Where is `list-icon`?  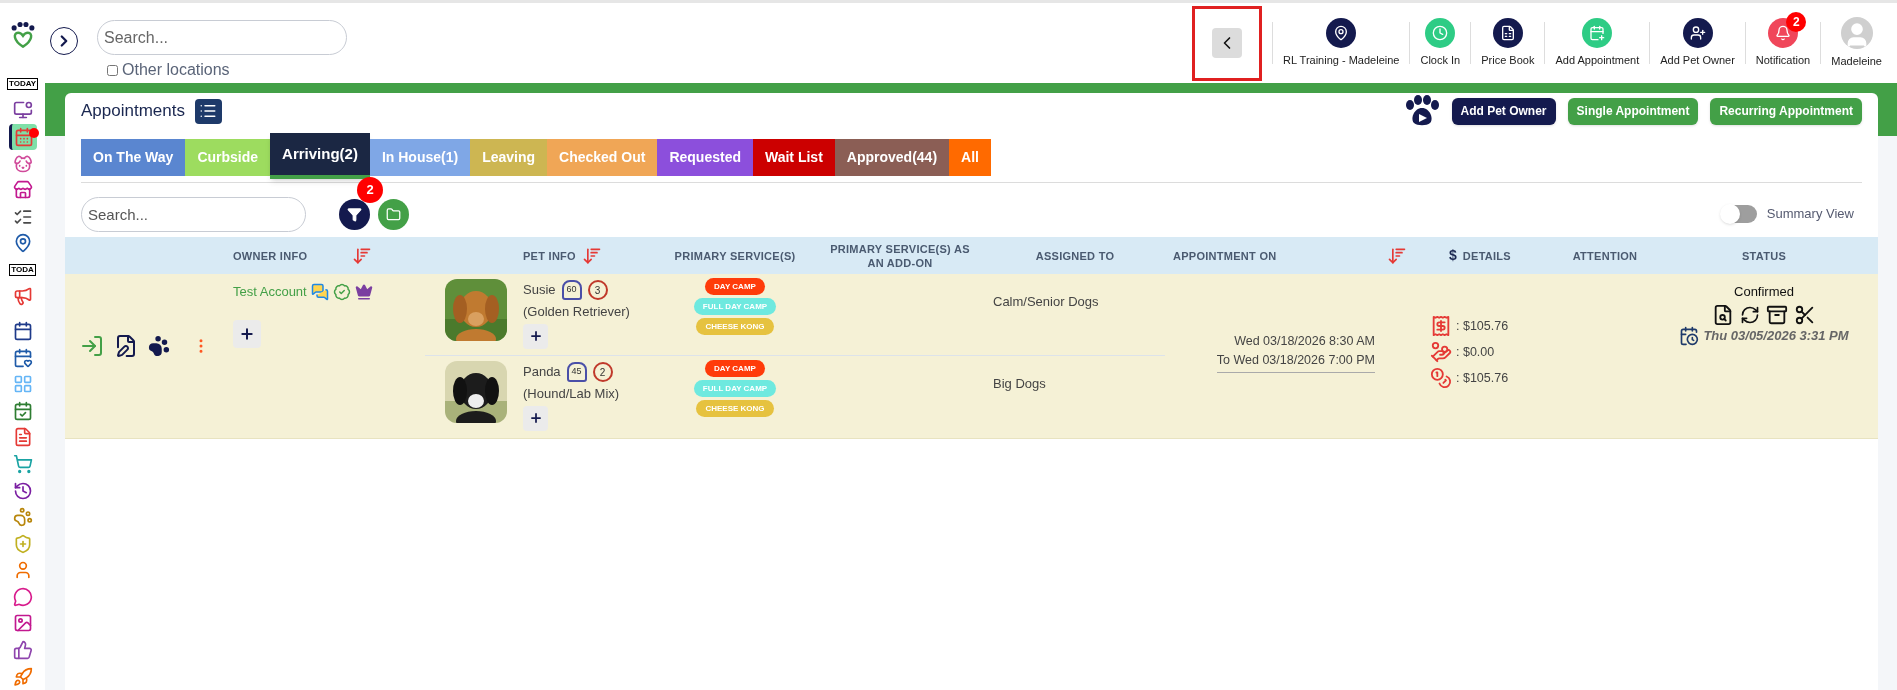 list-icon is located at coordinates (208, 111).